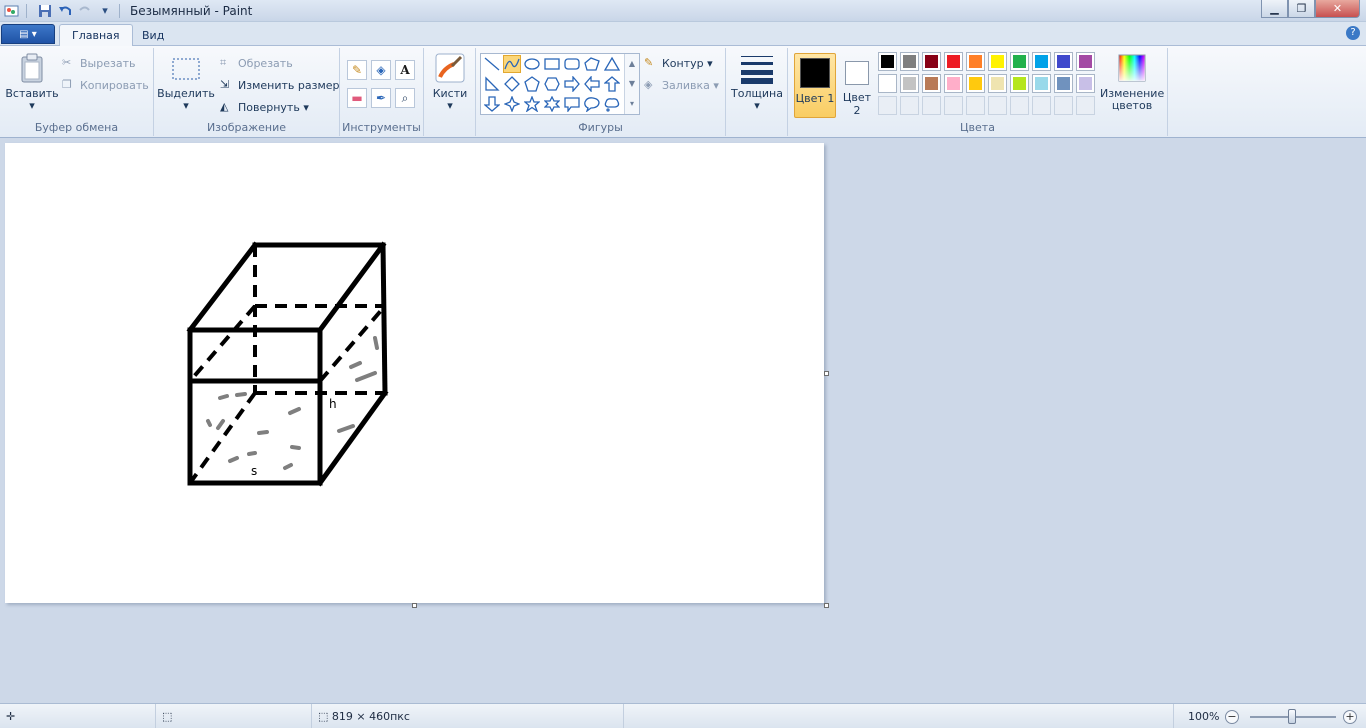 Image resolution: width=1366 pixels, height=728 pixels. I want to click on diamond-icon, so click(512, 84).